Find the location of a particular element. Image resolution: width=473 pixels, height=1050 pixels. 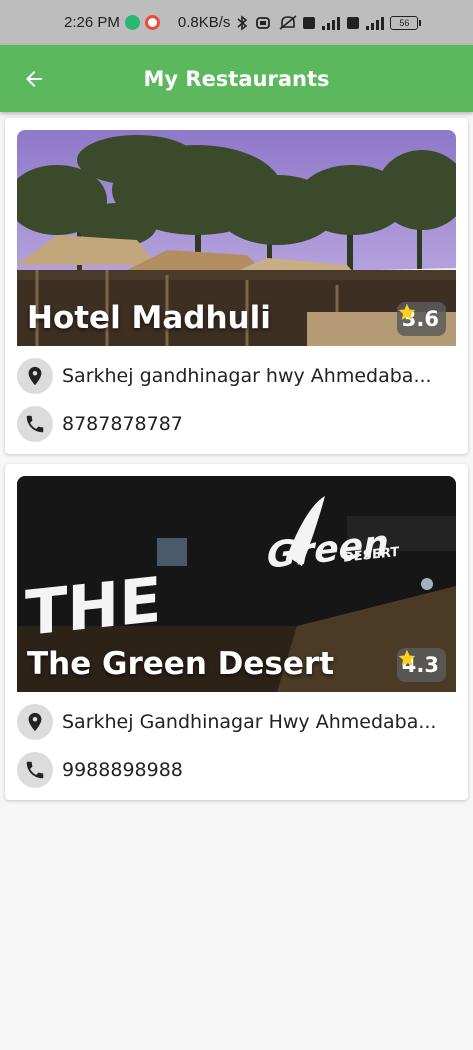

mute-icon is located at coordinates (288, 22).